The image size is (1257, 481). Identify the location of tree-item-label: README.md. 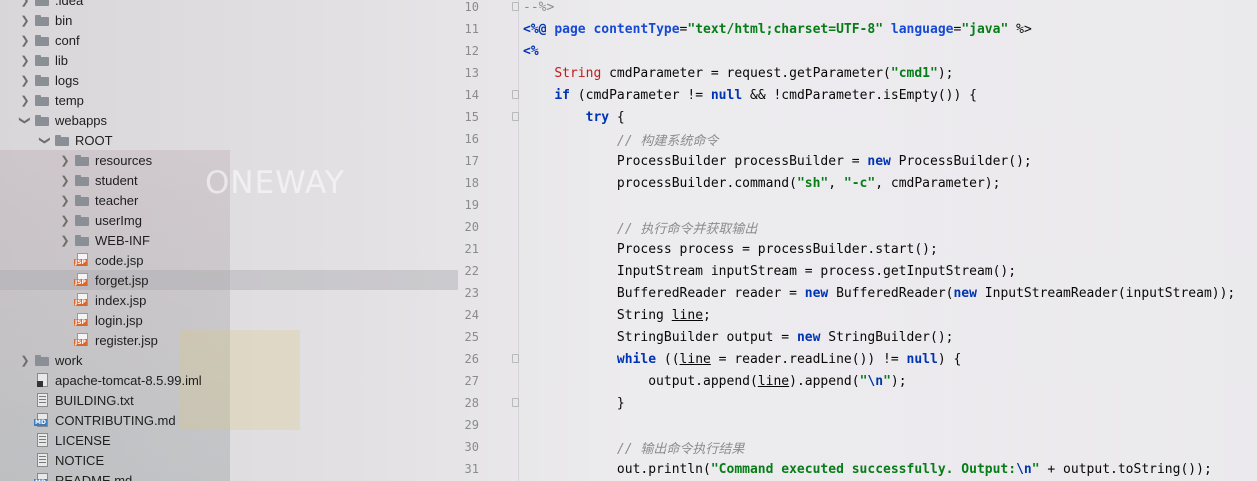
(94, 476).